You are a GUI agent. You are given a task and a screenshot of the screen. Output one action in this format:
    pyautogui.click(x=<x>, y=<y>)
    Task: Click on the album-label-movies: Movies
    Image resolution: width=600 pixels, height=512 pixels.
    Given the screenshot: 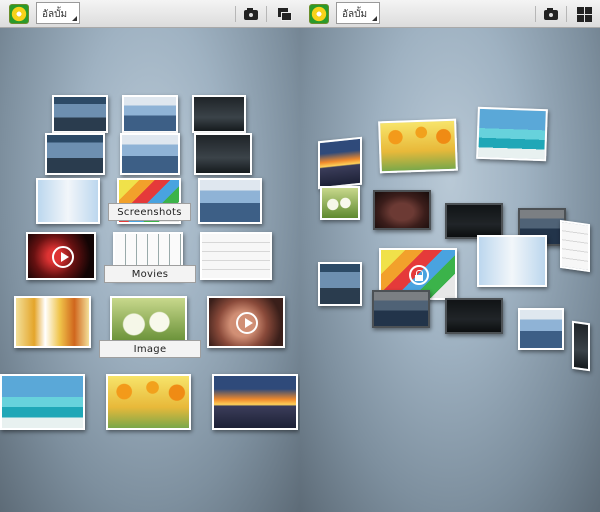 What is the action you would take?
    pyautogui.click(x=150, y=274)
    